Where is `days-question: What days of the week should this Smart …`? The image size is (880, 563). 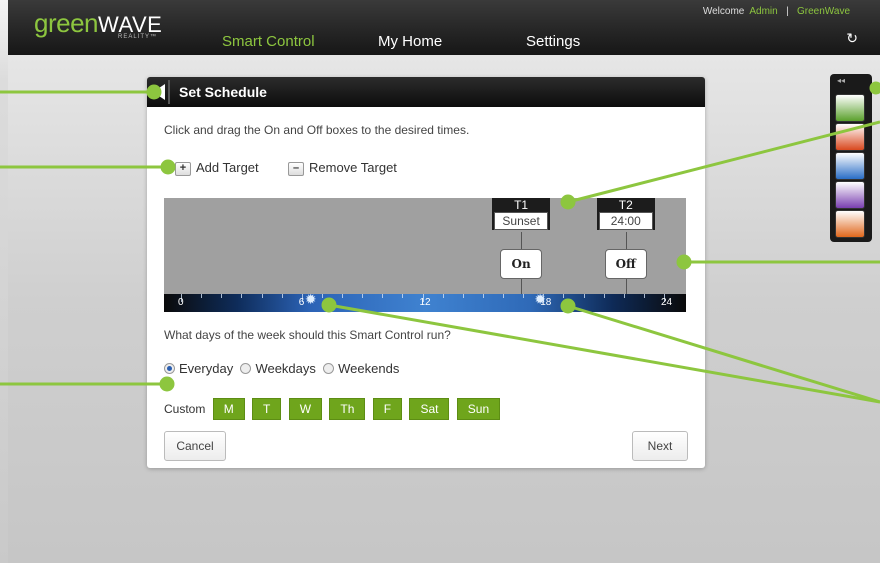 days-question: What days of the week should this Smart … is located at coordinates (307, 335).